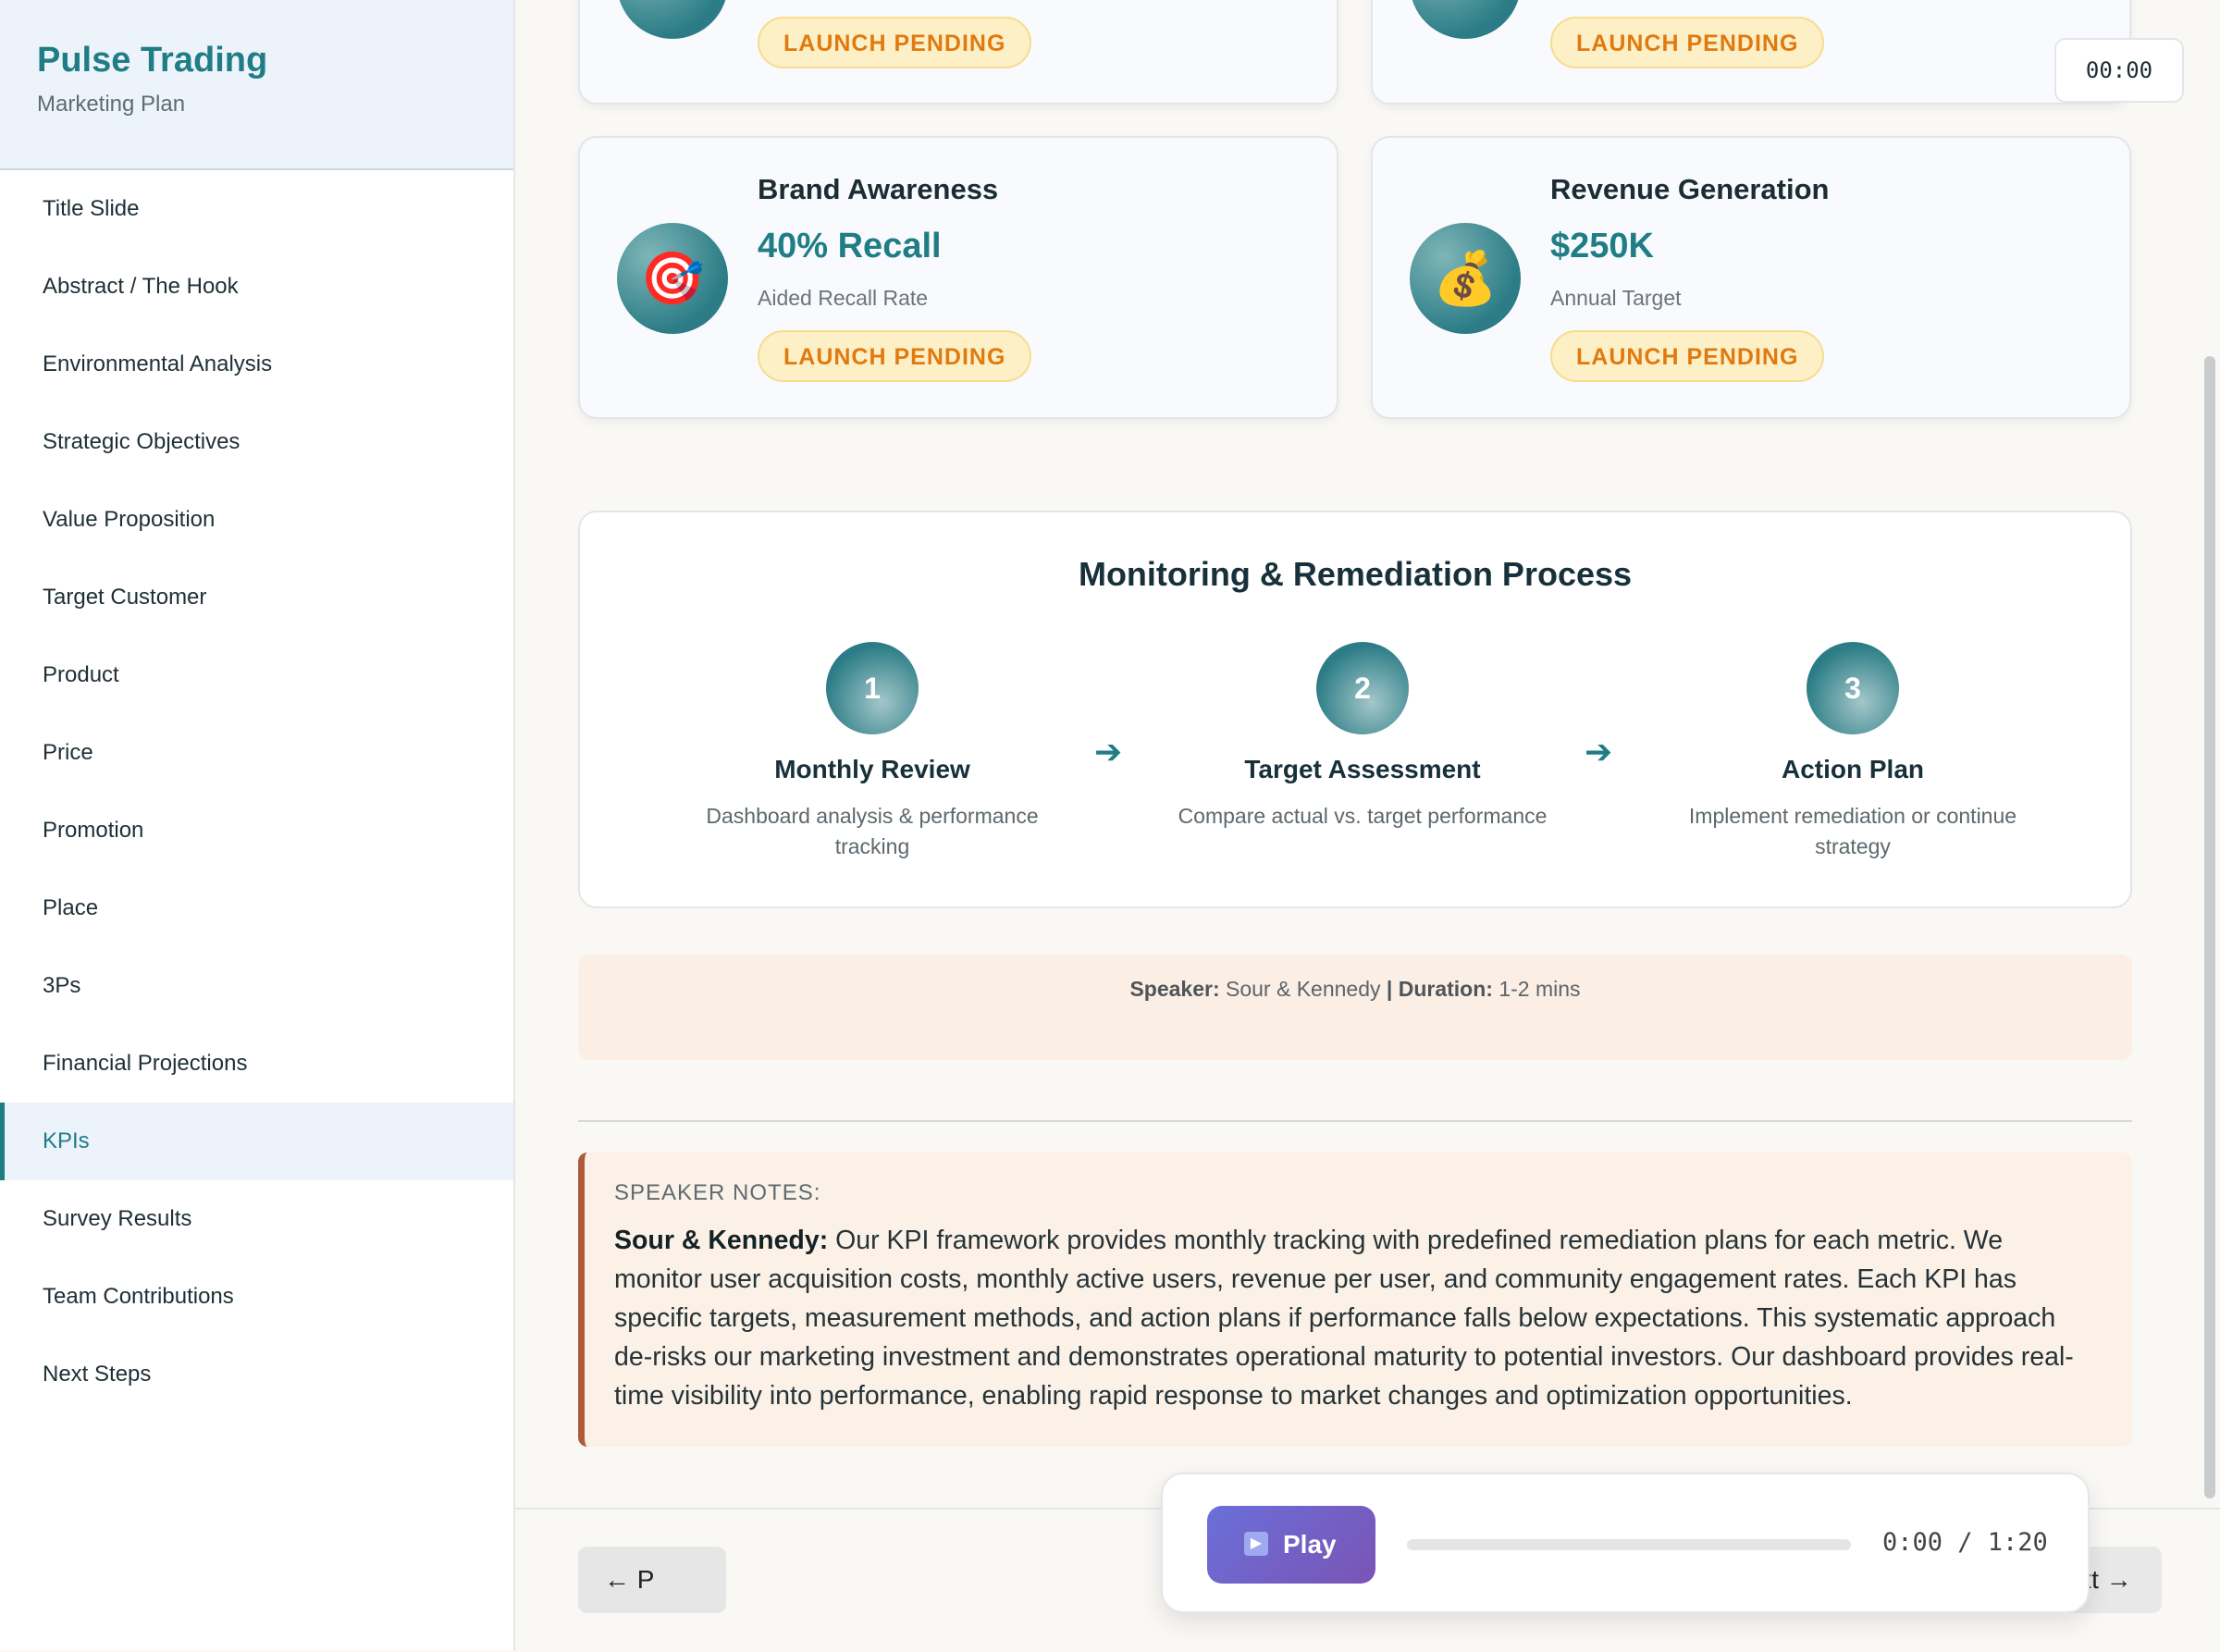 The image size is (2220, 1652). Describe the element at coordinates (256, 442) in the screenshot. I see `sidebar-item-strategic-objectives: Strategic Objectives` at that location.